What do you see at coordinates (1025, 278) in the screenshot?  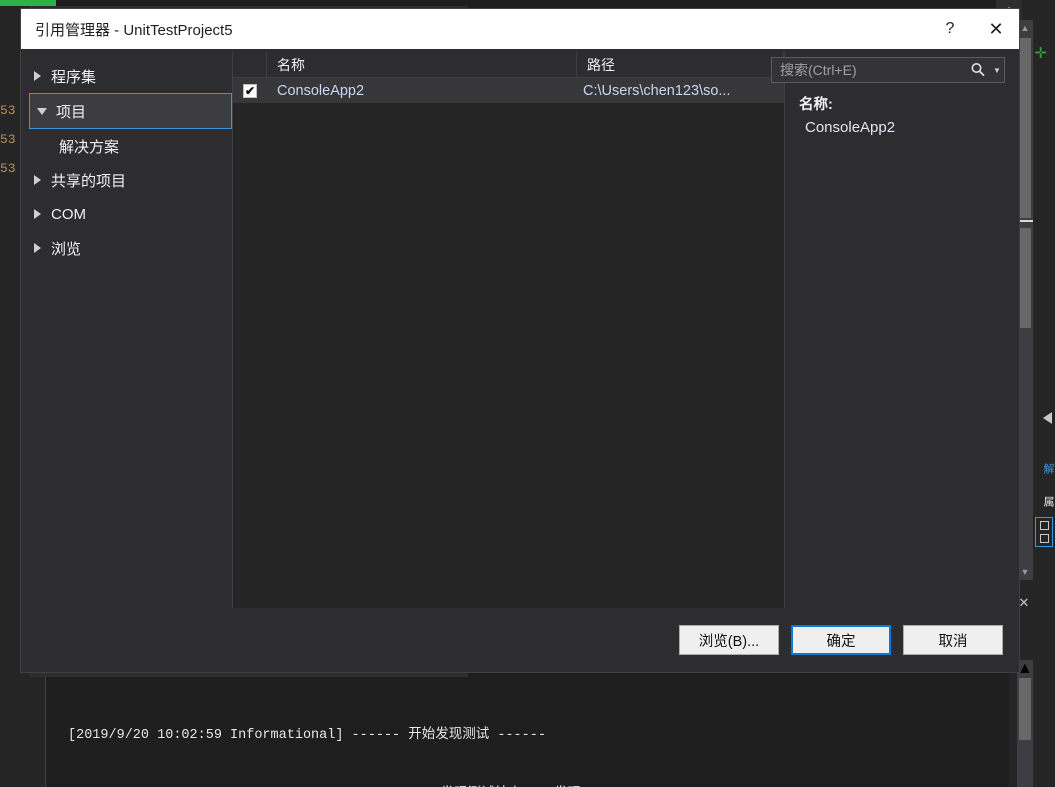 I see `scrollbar-thumb-lower` at bounding box center [1025, 278].